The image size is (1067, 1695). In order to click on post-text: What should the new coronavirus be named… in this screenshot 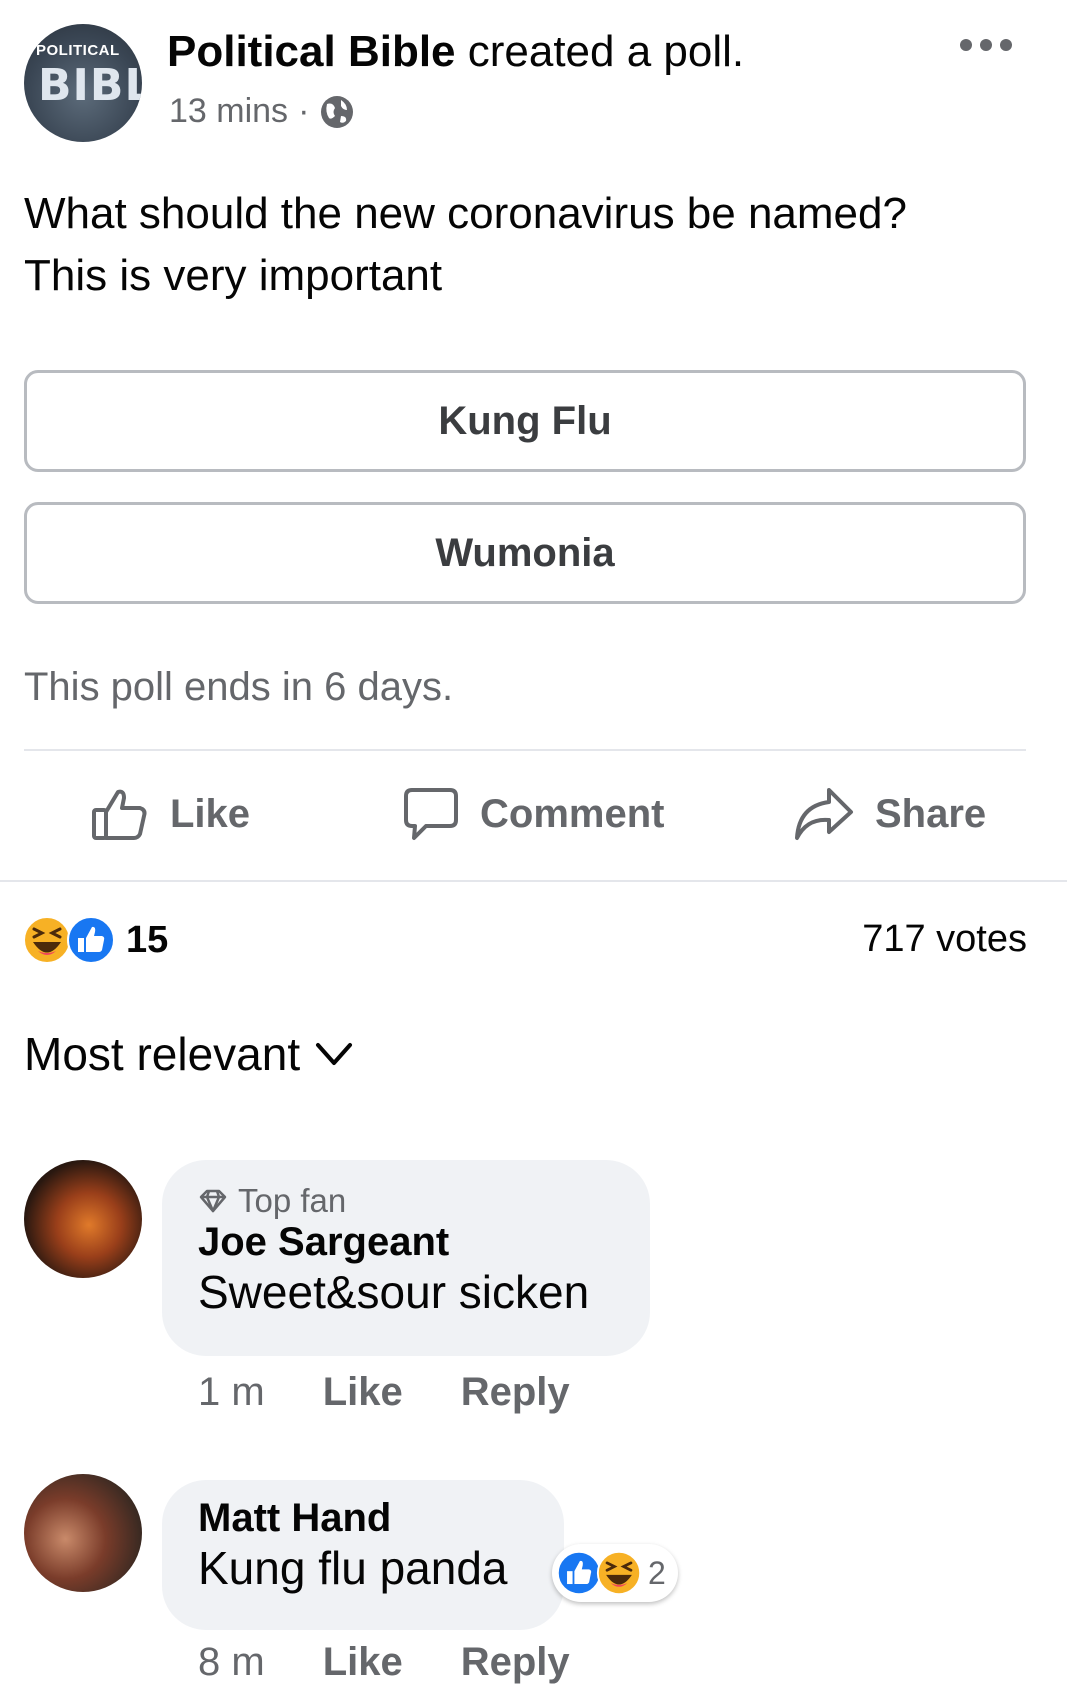, I will do `click(524, 245)`.